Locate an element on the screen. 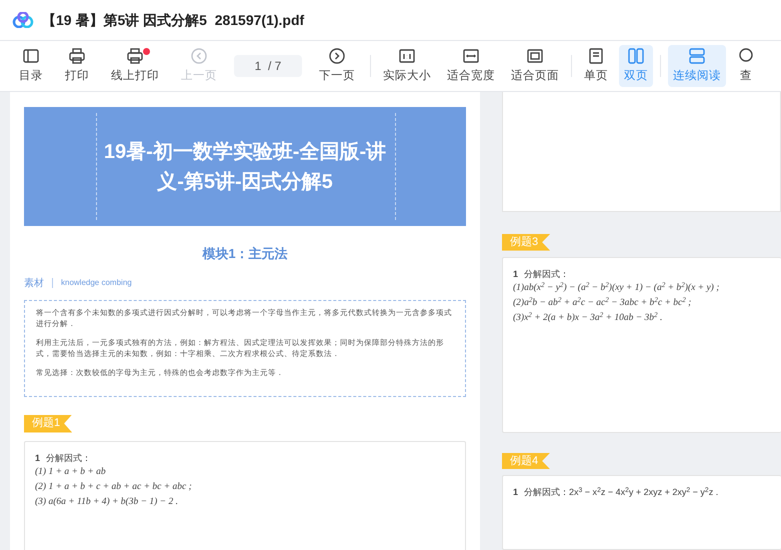  sidebar-icon is located at coordinates (31, 55).